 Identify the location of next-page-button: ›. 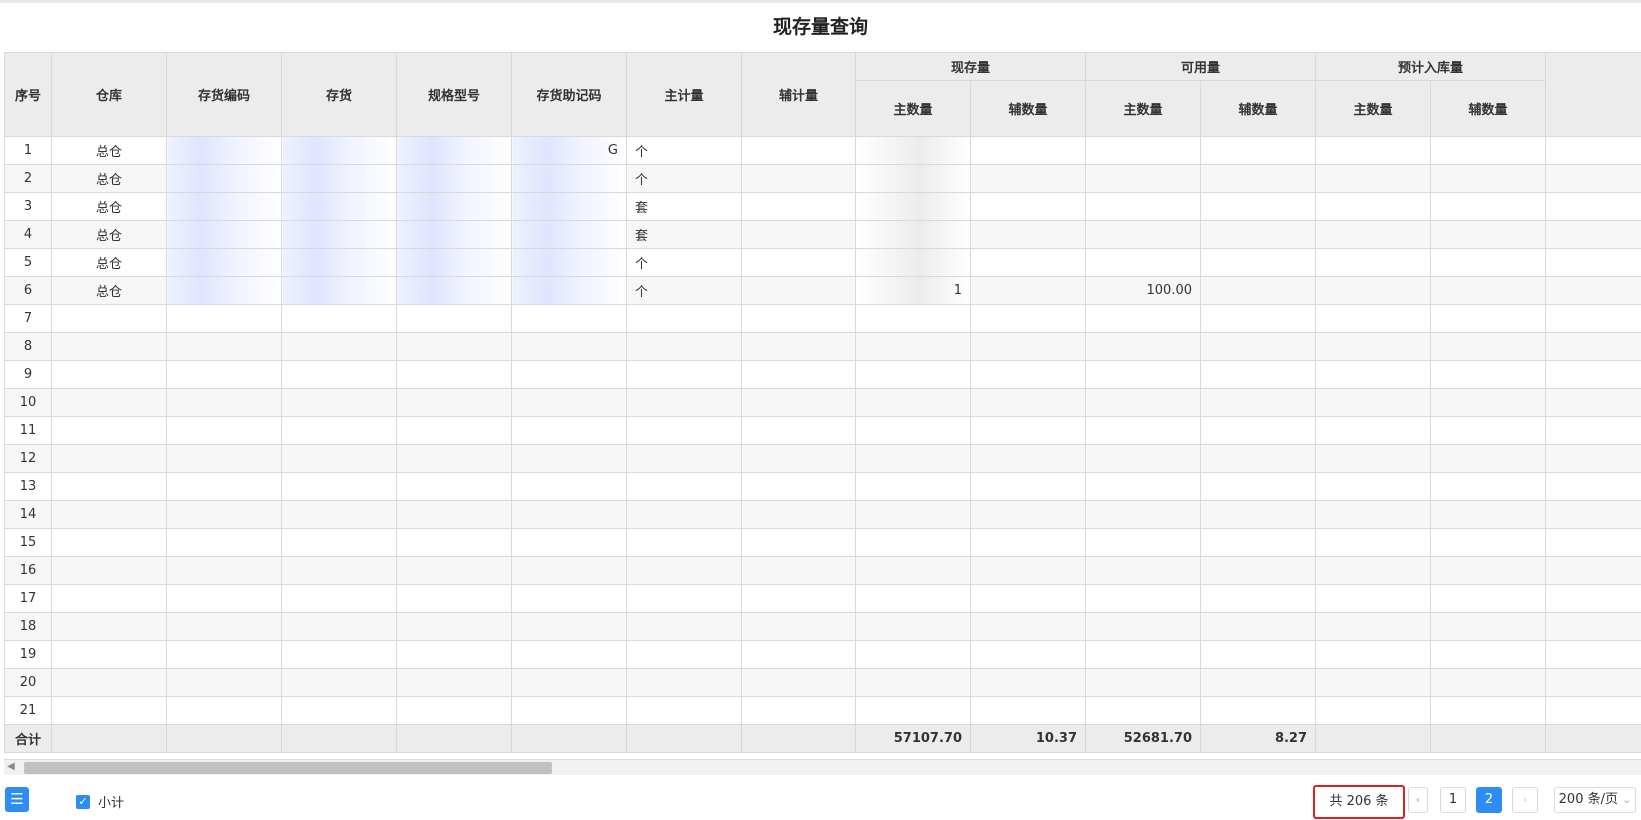
(1525, 800).